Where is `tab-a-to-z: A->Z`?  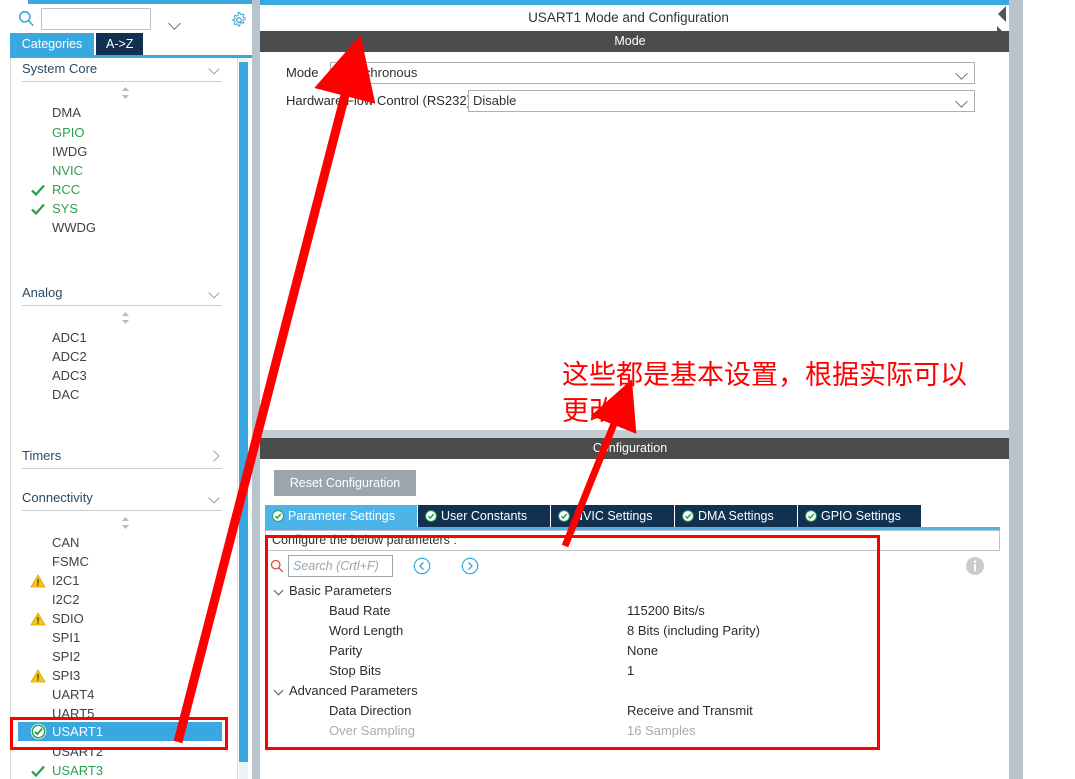
tab-a-to-z: A->Z is located at coordinates (120, 44).